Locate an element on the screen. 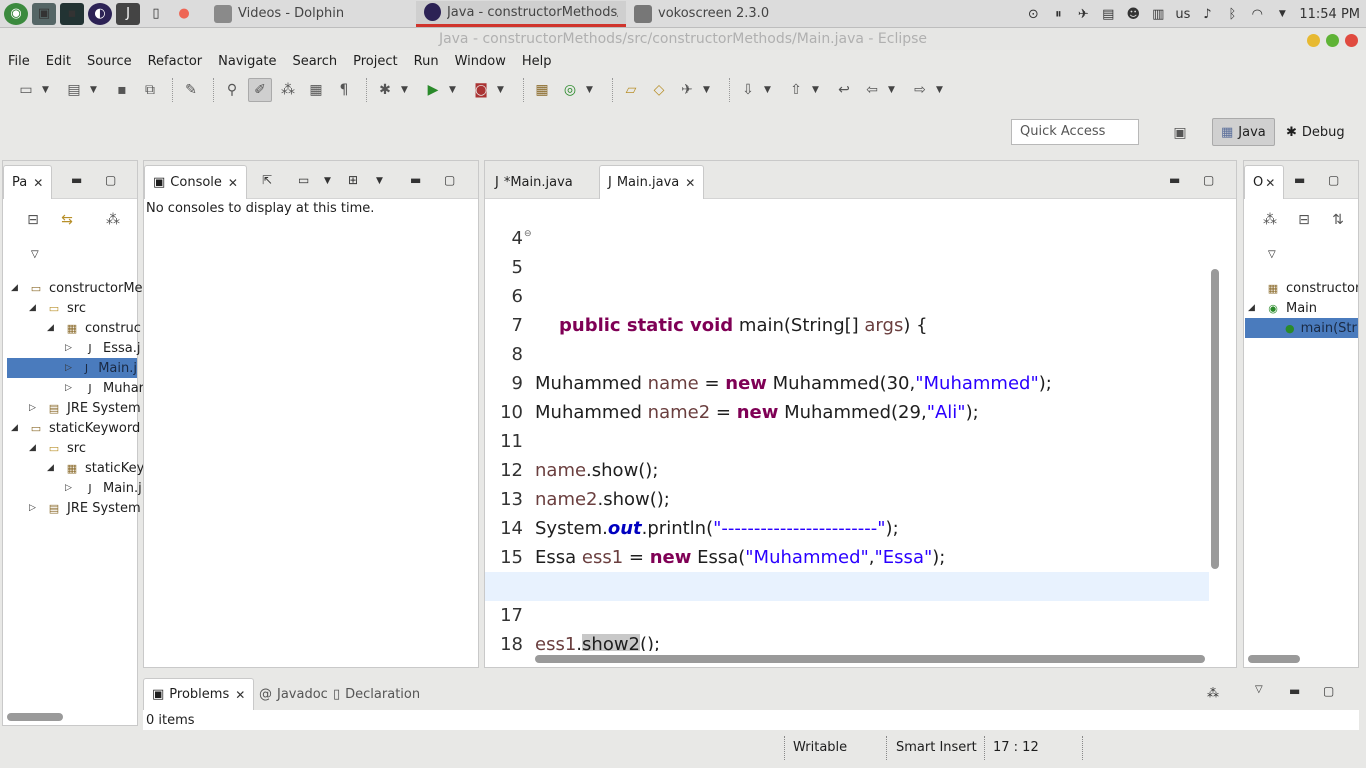 This screenshot has width=1366, height=768. tab-declaration: ▯ Declaration is located at coordinates (376, 694).